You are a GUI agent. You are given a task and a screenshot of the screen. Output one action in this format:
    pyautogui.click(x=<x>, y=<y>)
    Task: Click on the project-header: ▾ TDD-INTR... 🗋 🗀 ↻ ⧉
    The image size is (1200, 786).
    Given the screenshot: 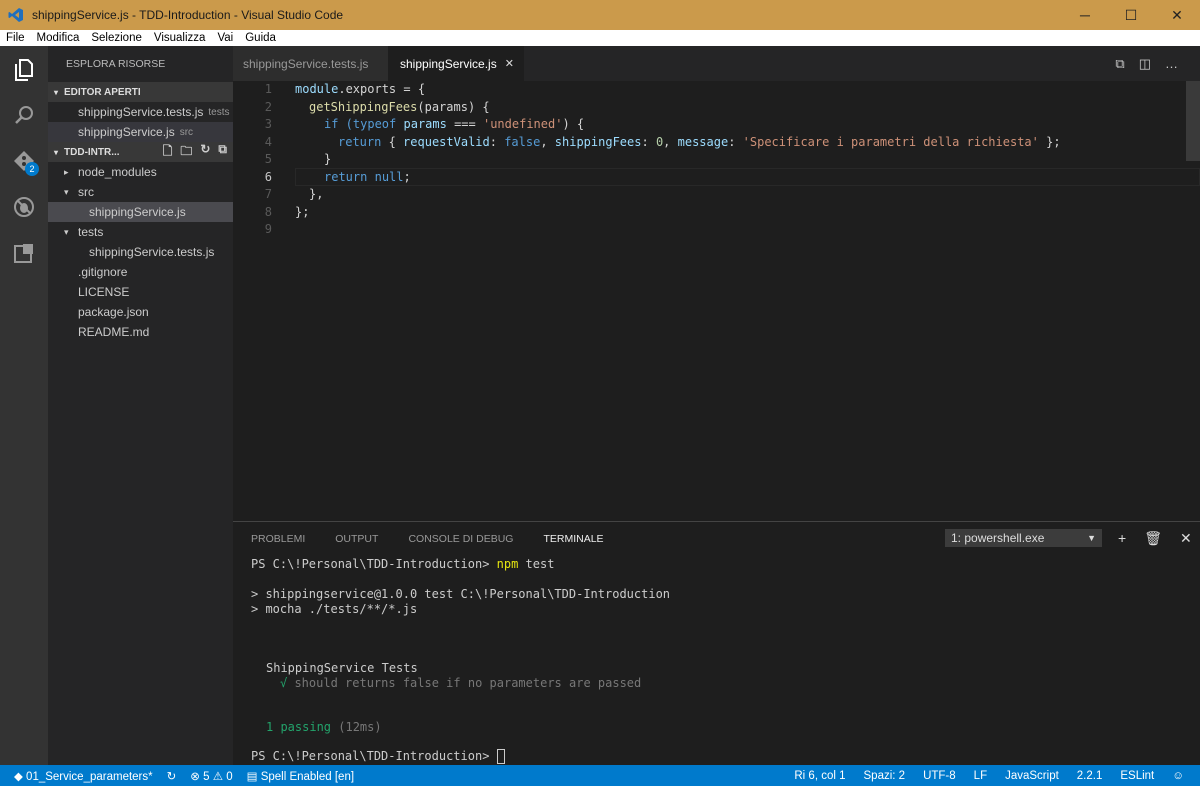 What is the action you would take?
    pyautogui.click(x=140, y=152)
    